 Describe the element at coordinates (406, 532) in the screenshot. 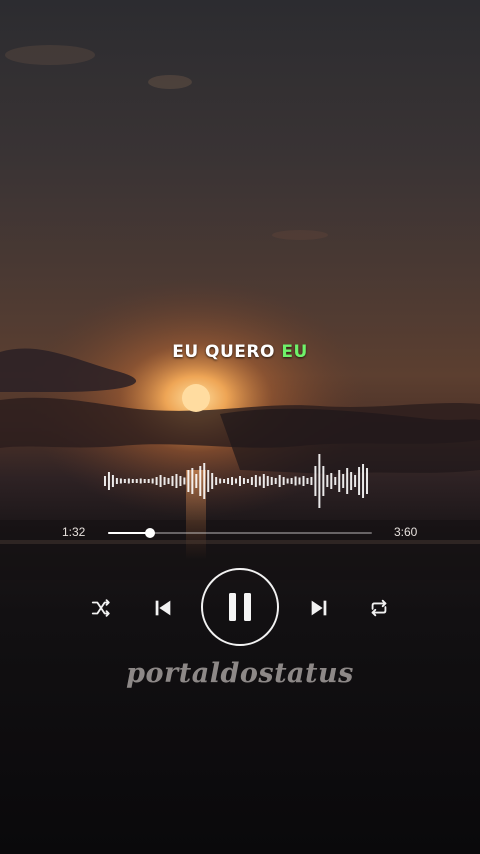

I see `total-time: 3:60` at that location.